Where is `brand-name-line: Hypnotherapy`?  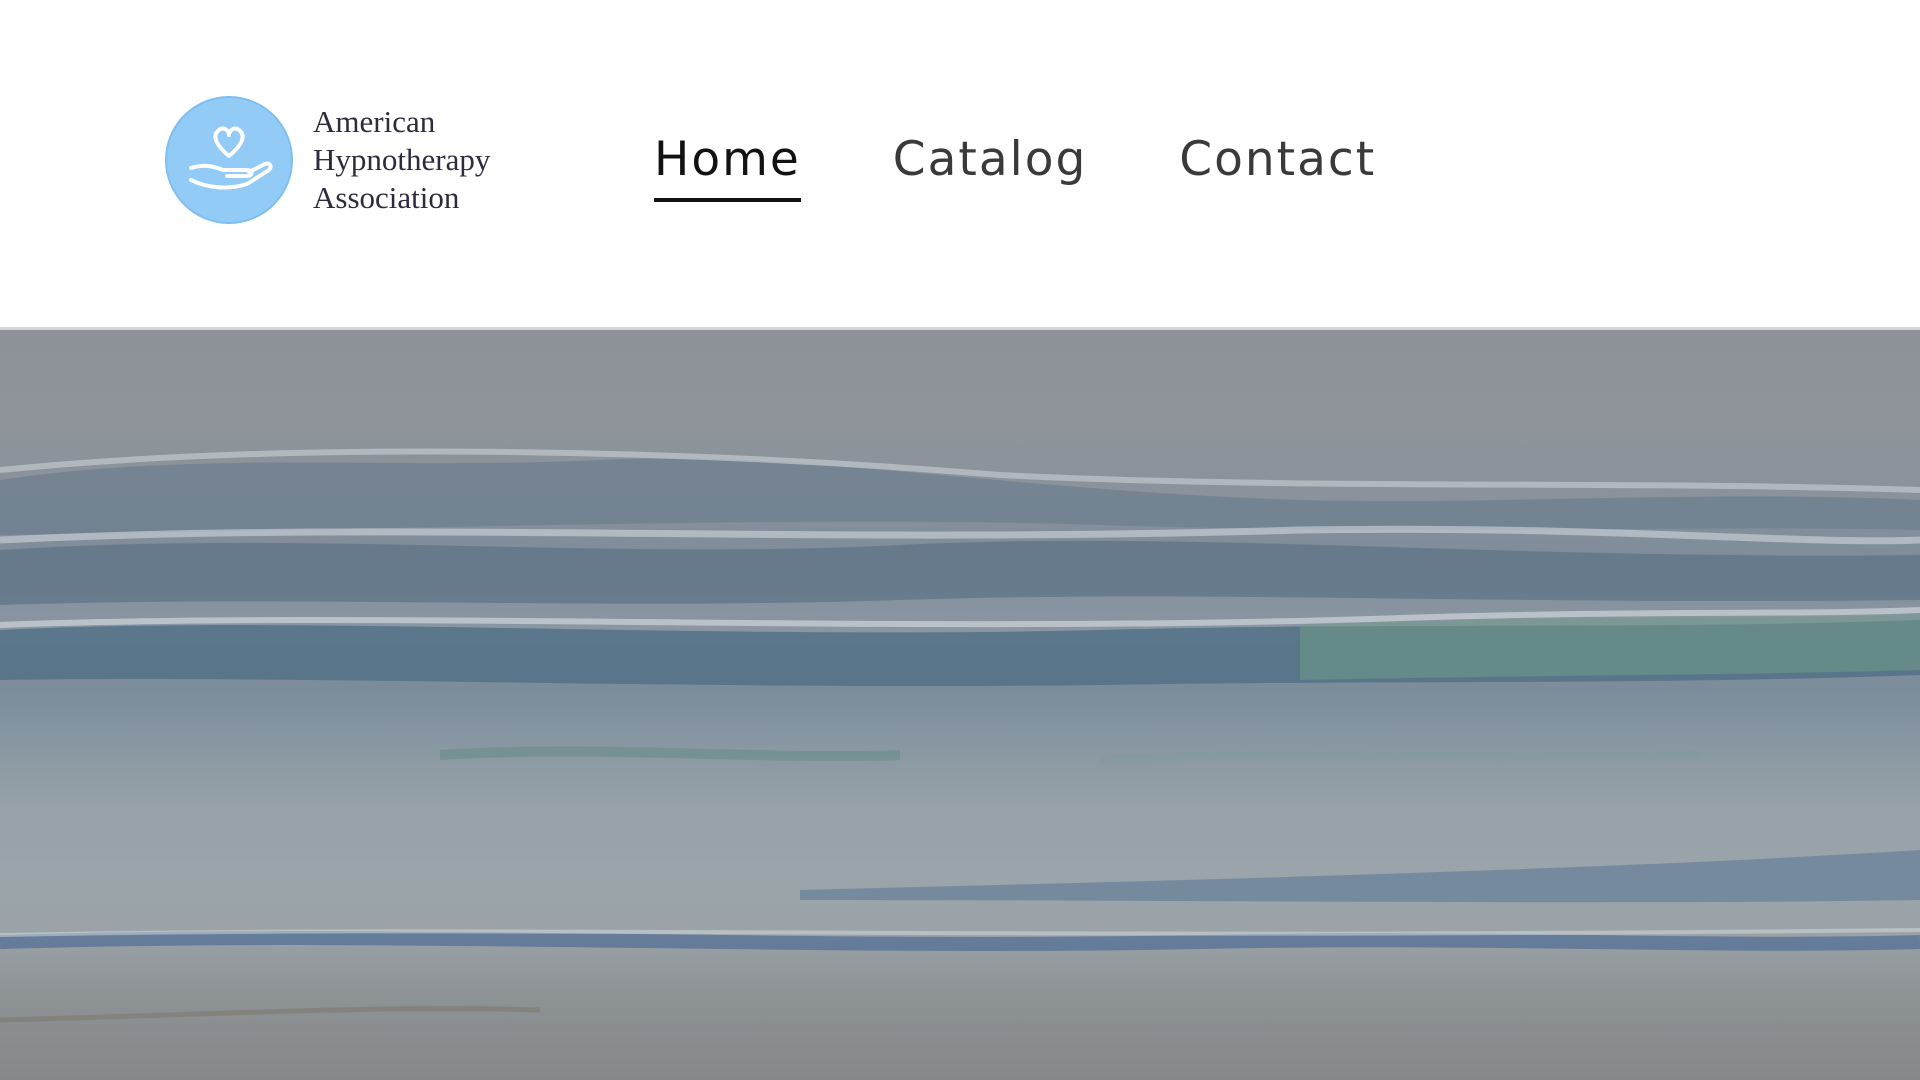 brand-name-line: Hypnotherapy is located at coordinates (402, 159).